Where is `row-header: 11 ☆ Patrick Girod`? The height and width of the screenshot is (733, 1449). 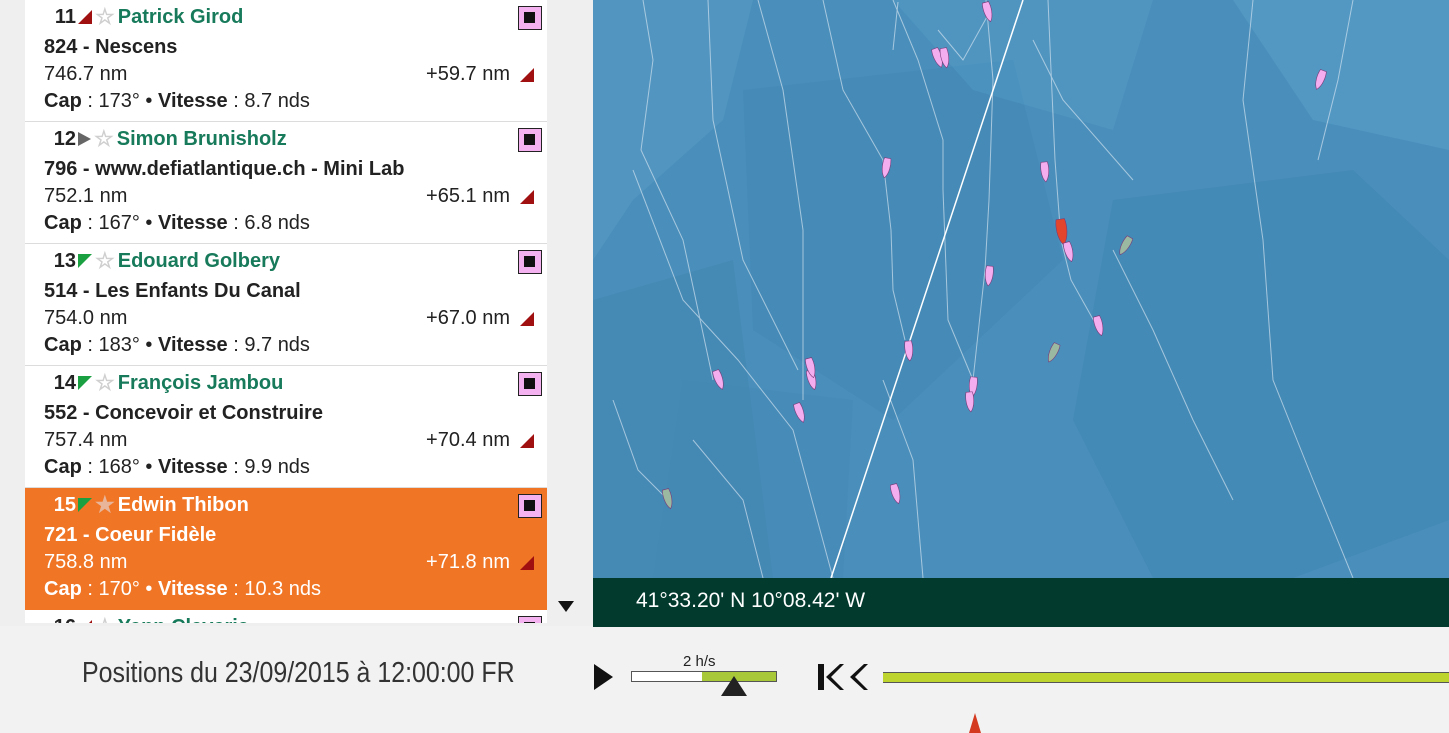
row-header: 11 ☆ Patrick Girod is located at coordinates (148, 17).